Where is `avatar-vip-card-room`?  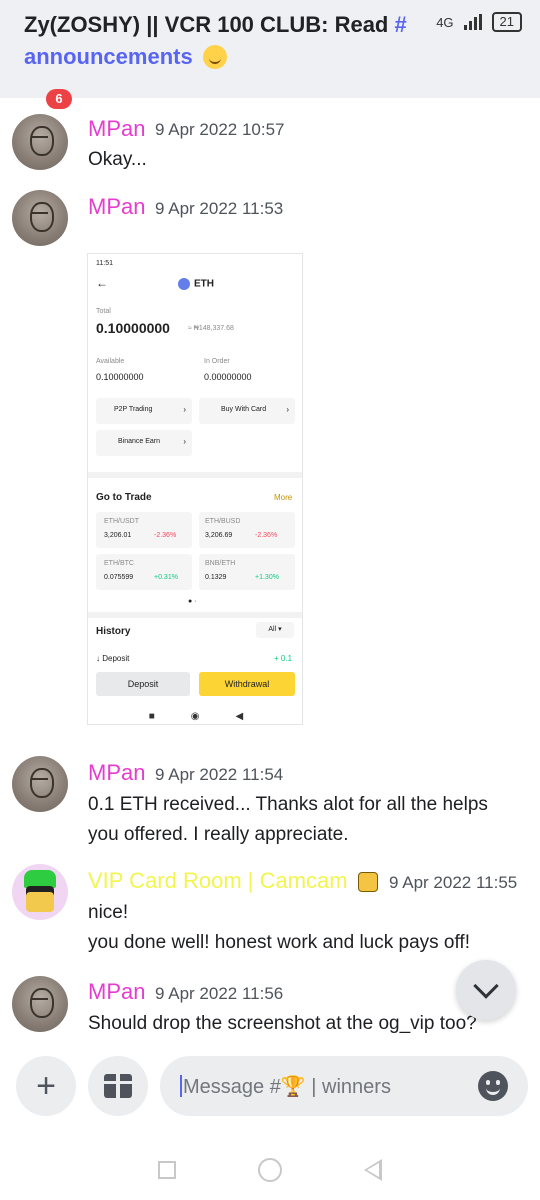 avatar-vip-card-room is located at coordinates (40, 892).